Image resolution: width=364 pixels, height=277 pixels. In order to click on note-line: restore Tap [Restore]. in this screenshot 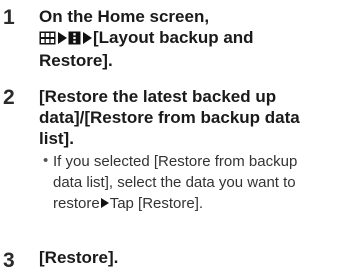, I will do `click(175, 203)`.